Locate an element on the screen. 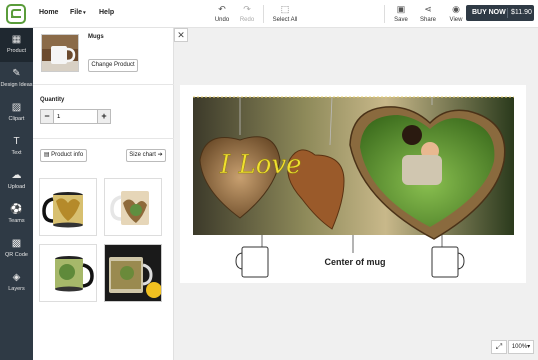  sidebar-item-product: ▦ Product is located at coordinates (16, 45).